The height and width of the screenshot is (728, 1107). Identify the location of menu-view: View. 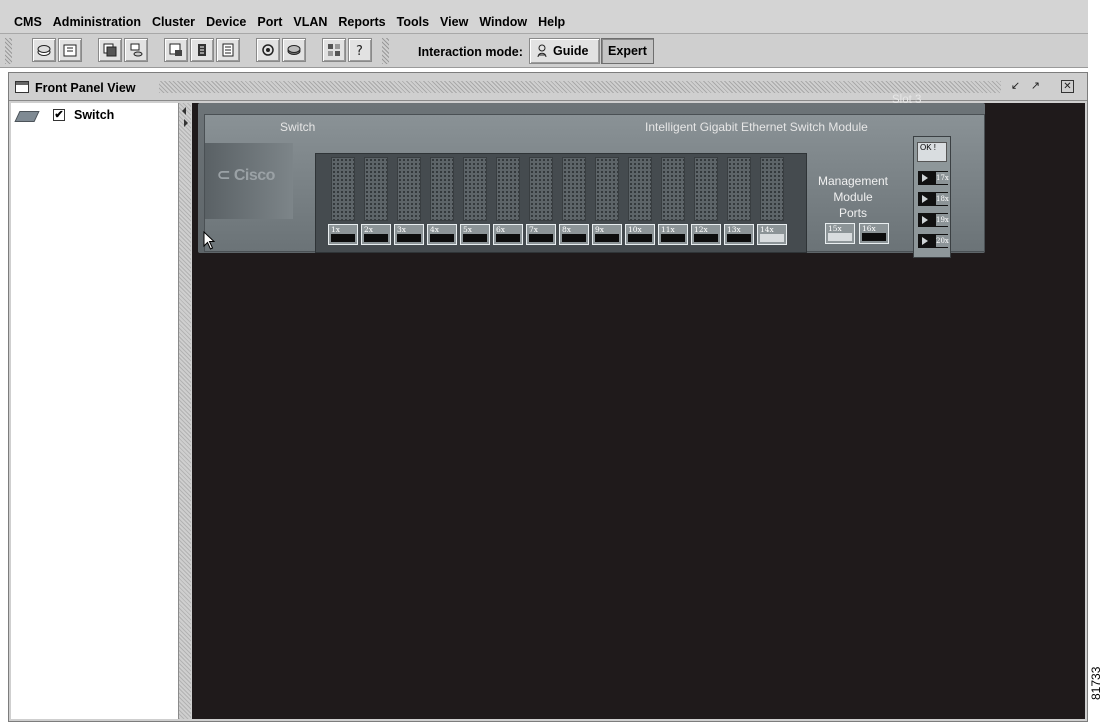
(454, 22).